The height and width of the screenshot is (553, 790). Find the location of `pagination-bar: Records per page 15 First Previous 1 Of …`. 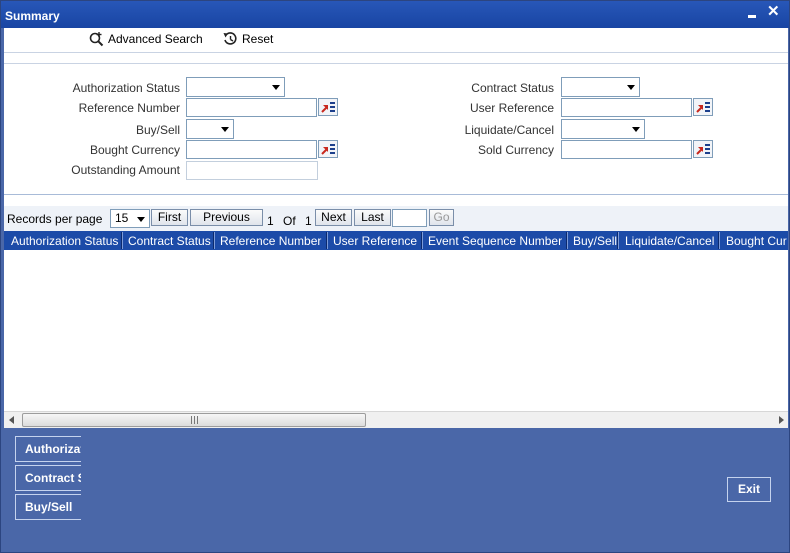

pagination-bar: Records per page 15 First Previous 1 Of … is located at coordinates (396, 218).